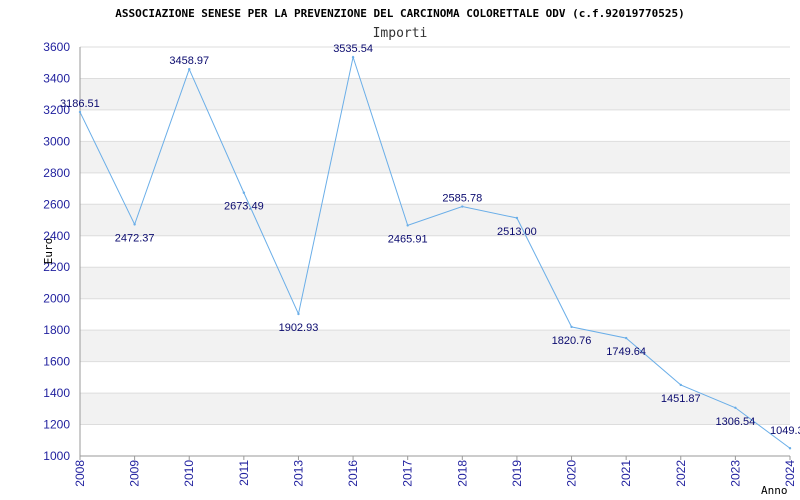 This screenshot has height=500, width=800. What do you see at coordinates (56, 425) in the screenshot?
I see `y-tick-label: 1200` at bounding box center [56, 425].